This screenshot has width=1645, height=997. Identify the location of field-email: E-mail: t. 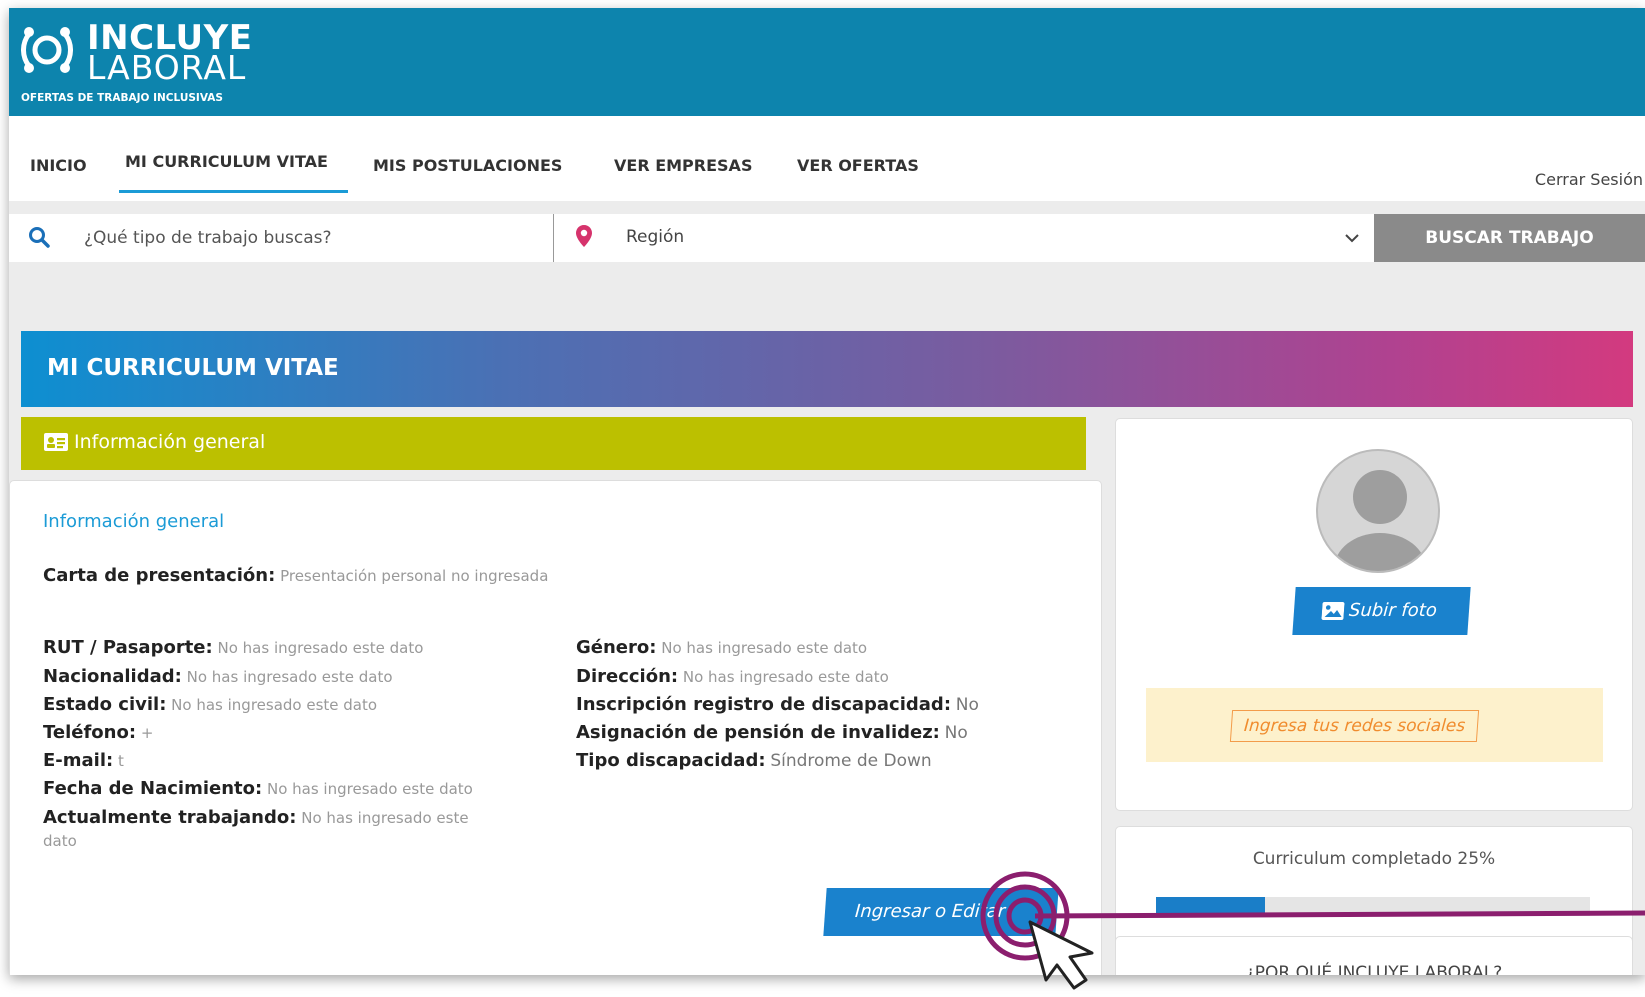
(83, 760).